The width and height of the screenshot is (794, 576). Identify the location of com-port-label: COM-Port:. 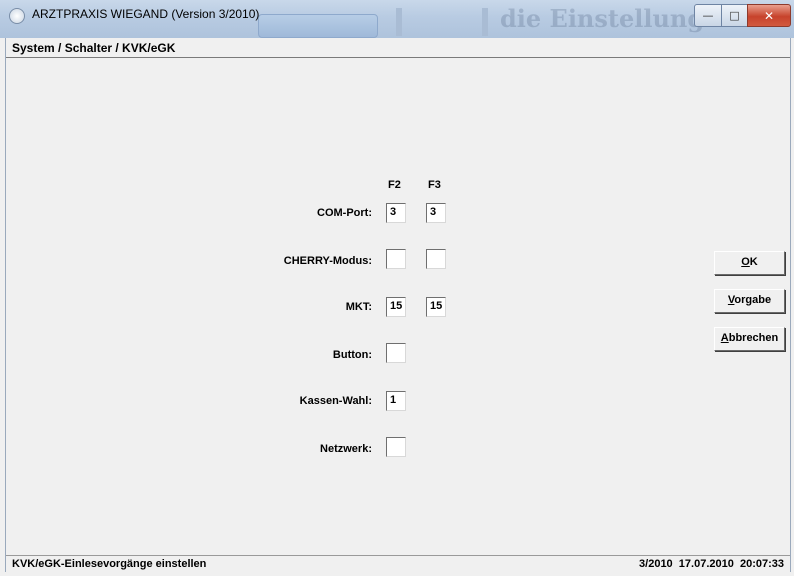
(344, 213).